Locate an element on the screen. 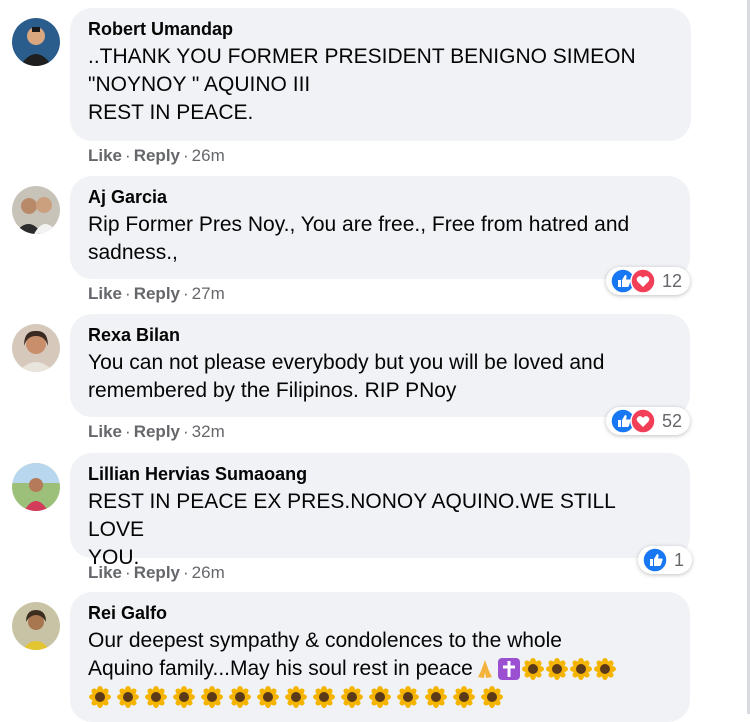 This screenshot has width=750, height=722. comment-actions: Like · Reply · 32m is located at coordinates (156, 432).